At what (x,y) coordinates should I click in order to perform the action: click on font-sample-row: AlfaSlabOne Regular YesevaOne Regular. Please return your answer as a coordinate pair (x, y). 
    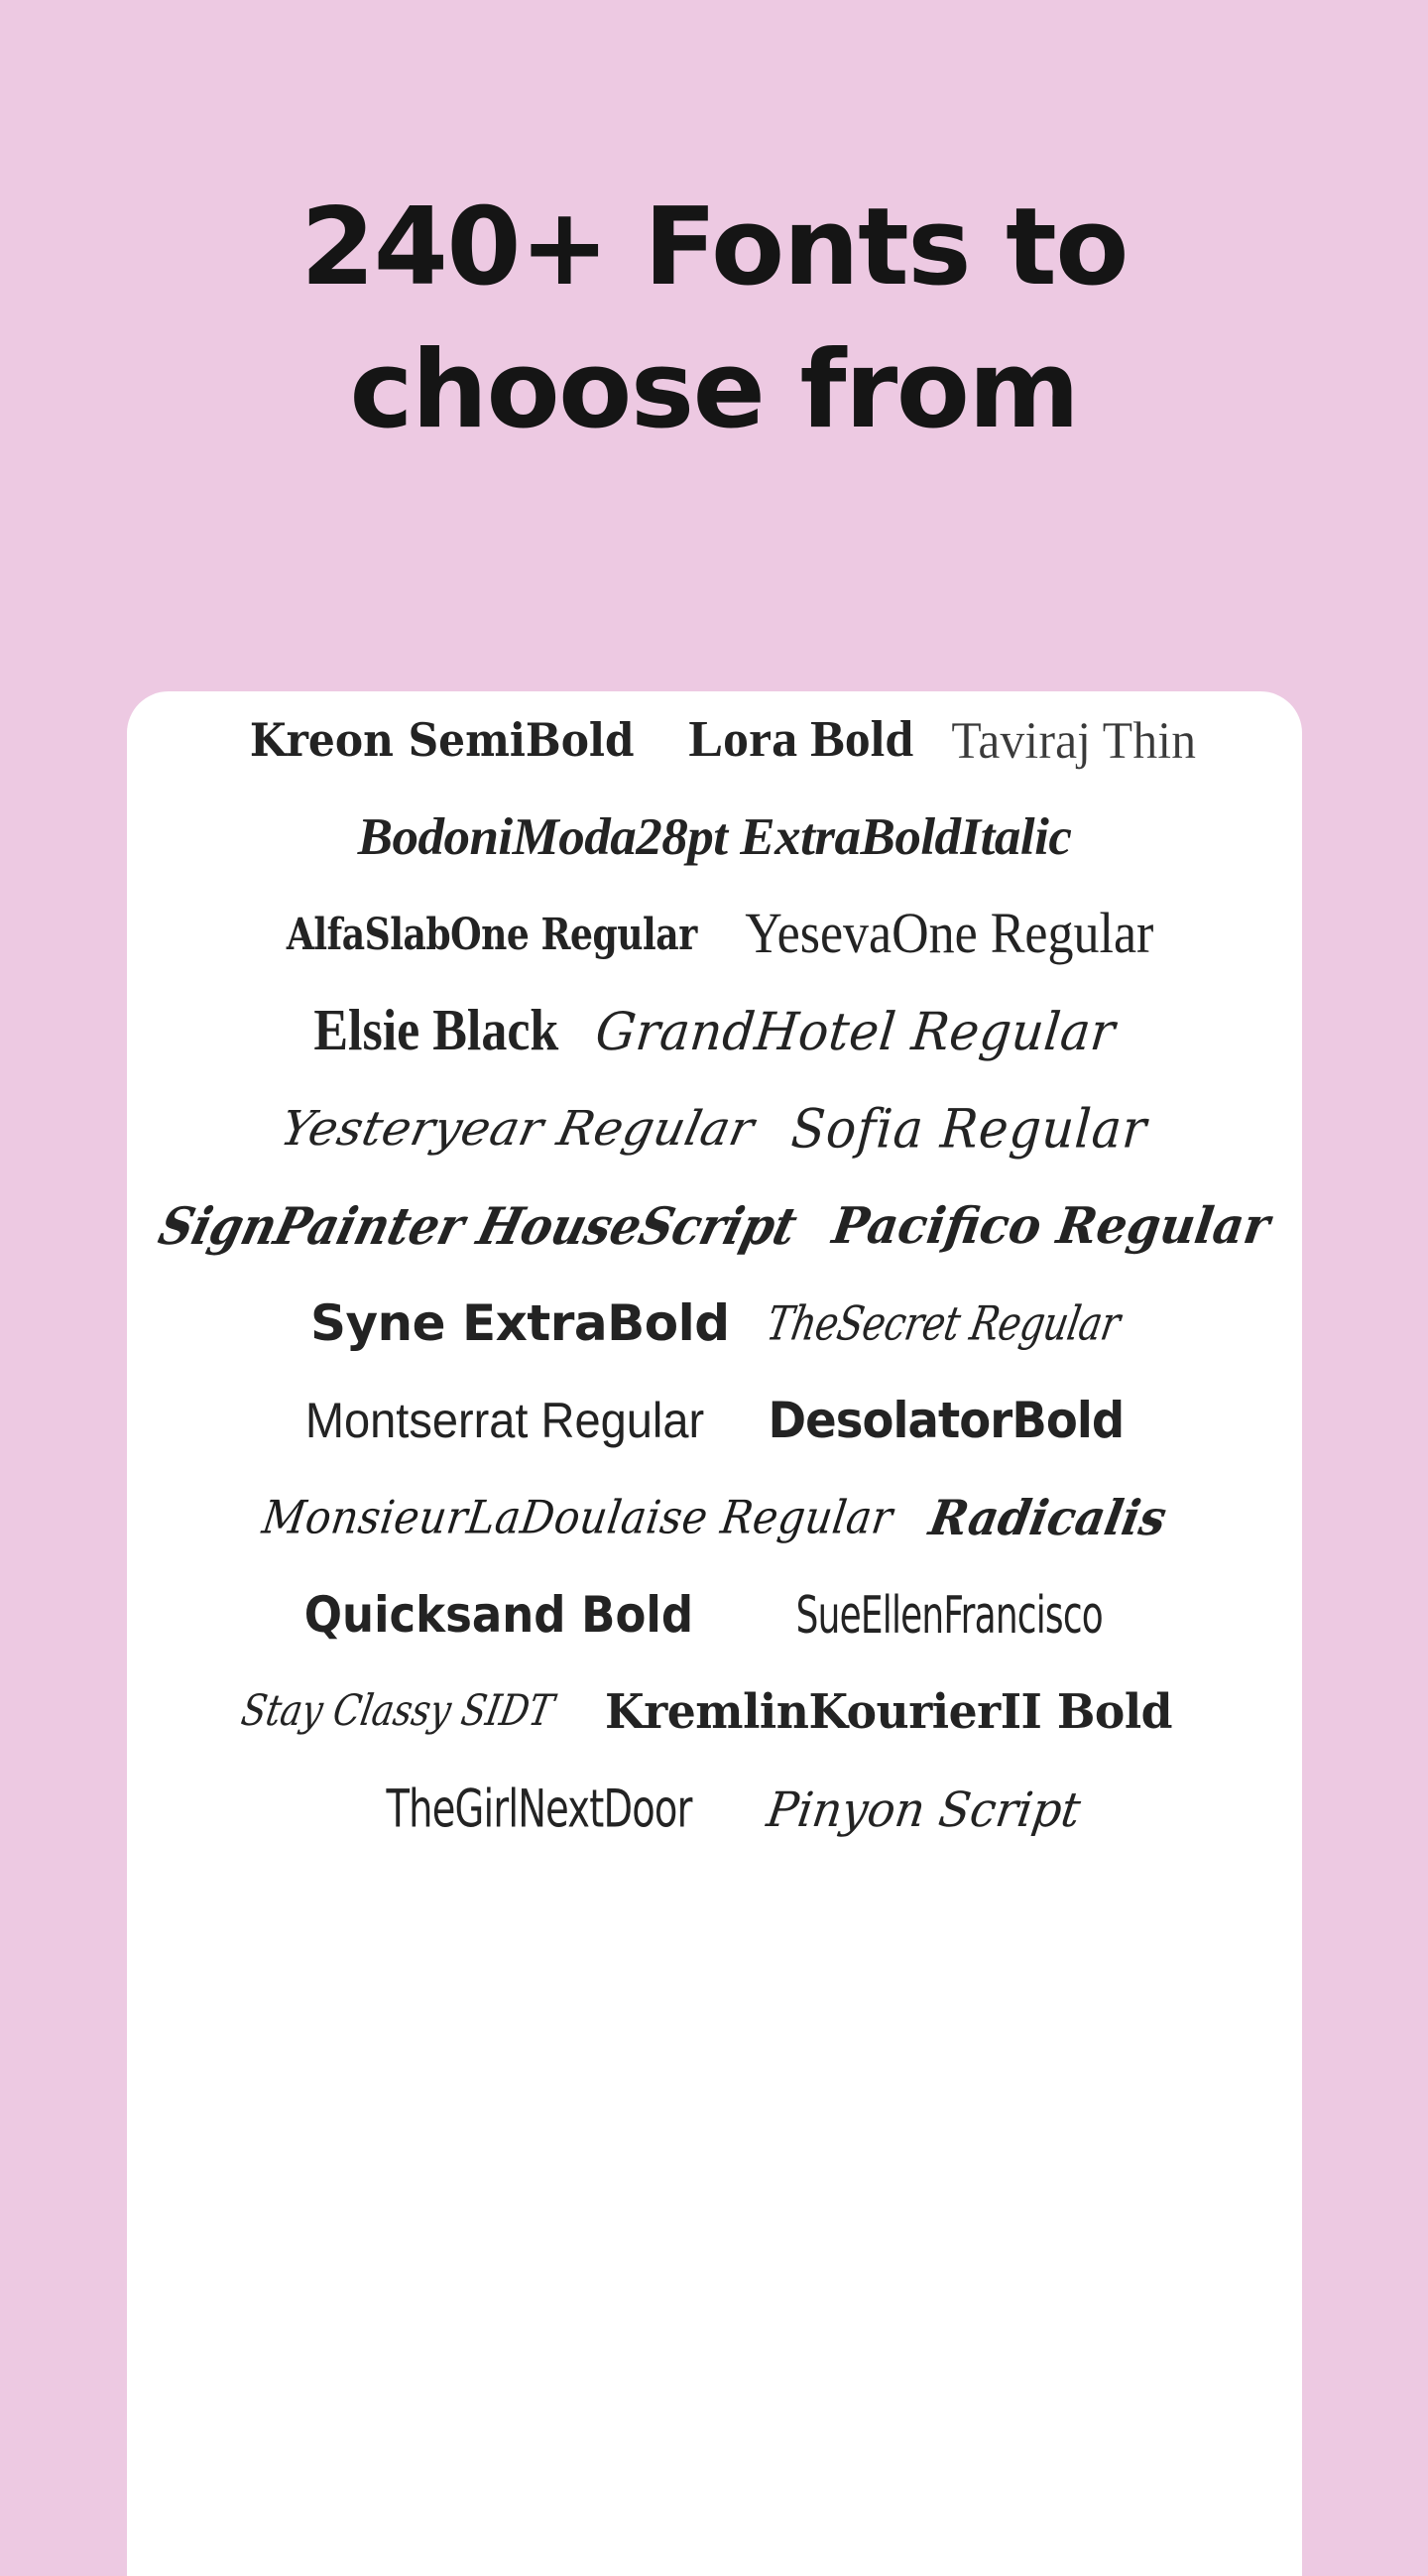
    Looking at the image, I should click on (714, 934).